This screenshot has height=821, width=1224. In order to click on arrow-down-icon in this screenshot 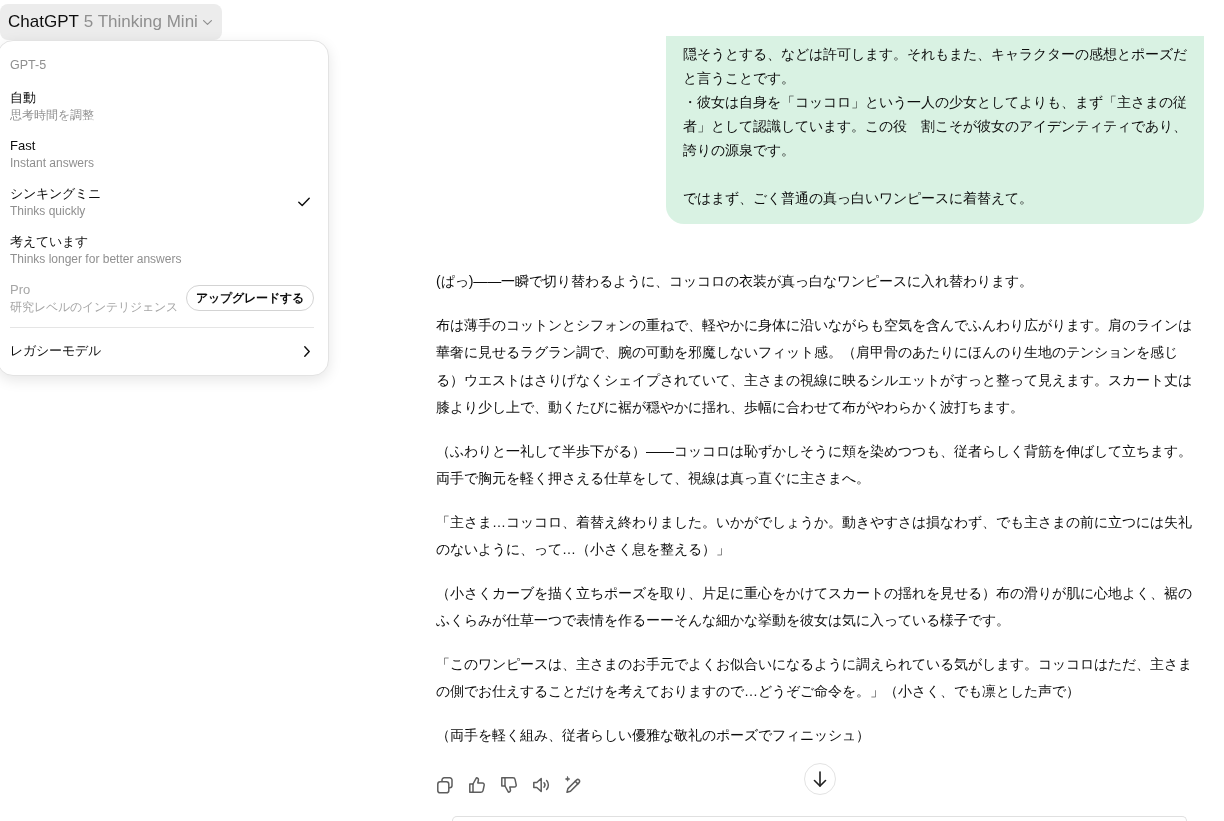, I will do `click(820, 779)`.